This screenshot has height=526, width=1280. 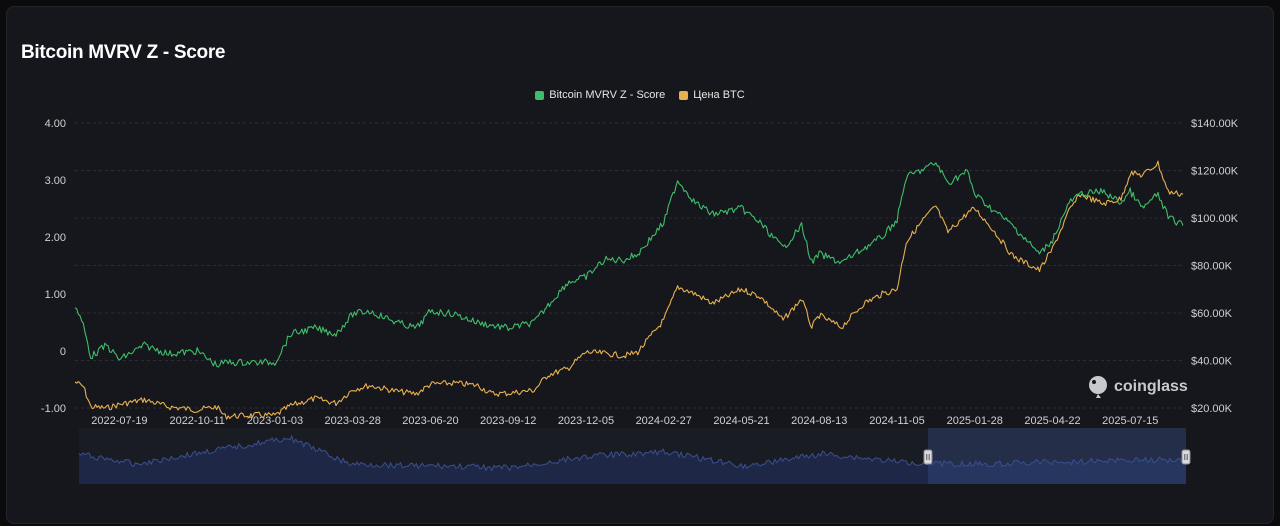 I want to click on y-left-tick-label: 4.00, so click(x=55, y=124).